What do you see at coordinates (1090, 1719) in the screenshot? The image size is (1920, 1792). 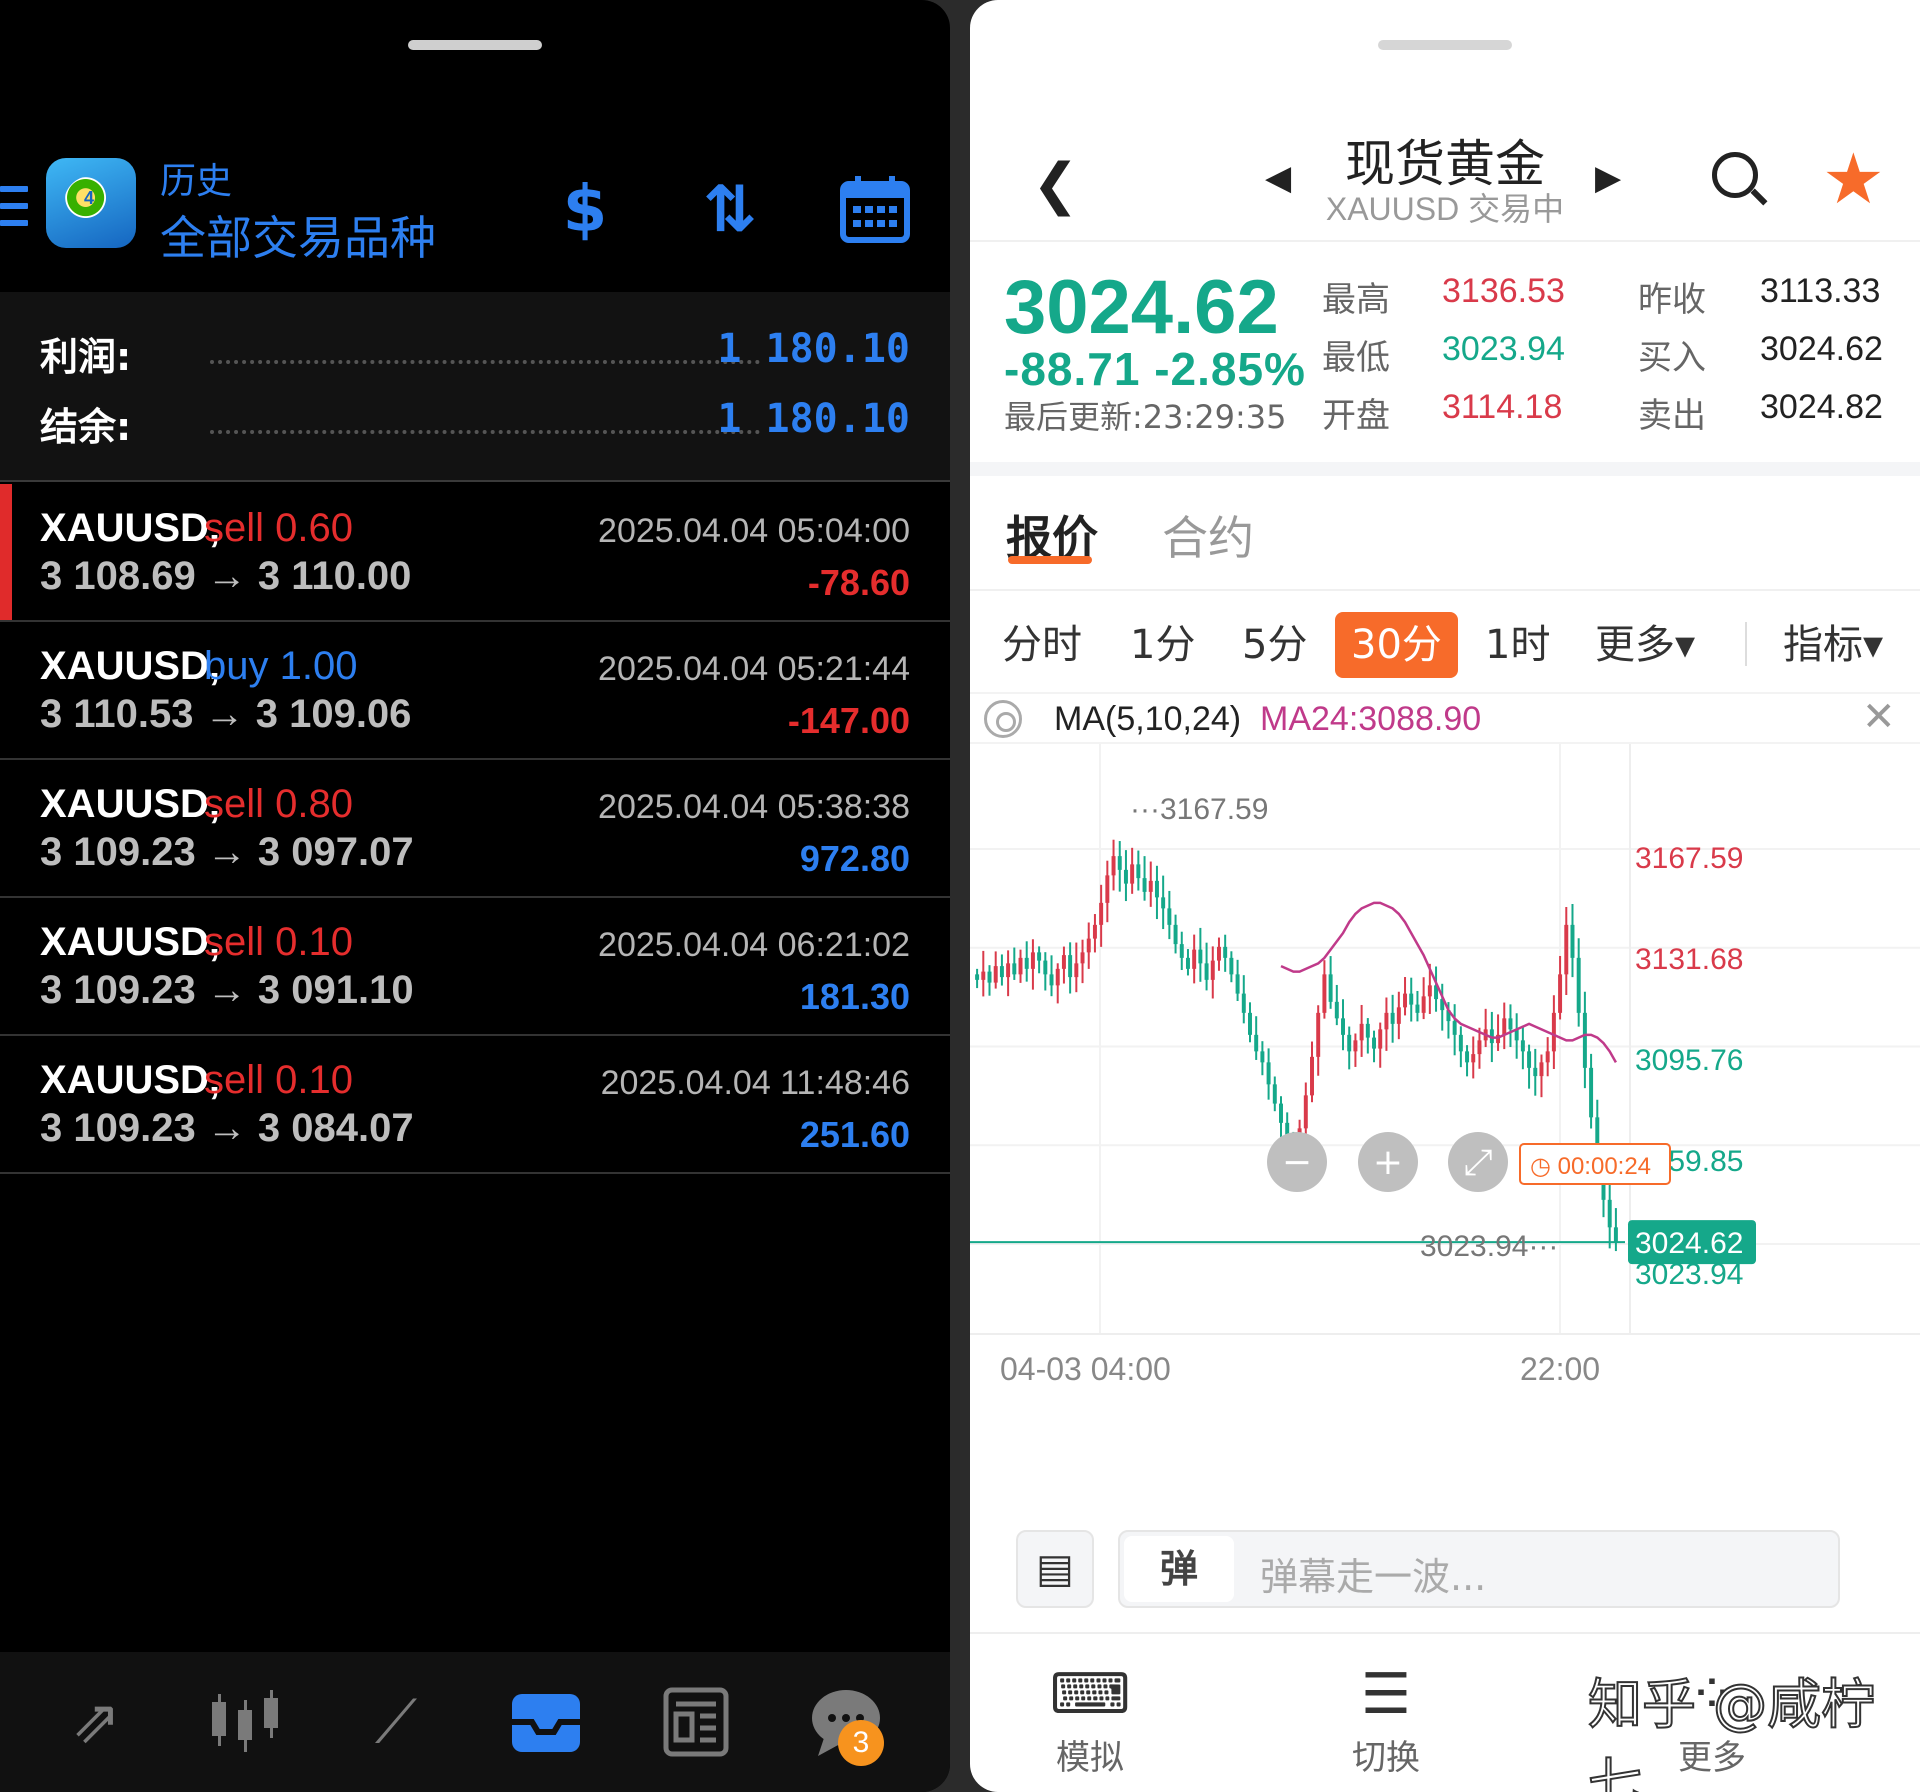 I see `sim-trade-button: ⌨ 模拟` at bounding box center [1090, 1719].